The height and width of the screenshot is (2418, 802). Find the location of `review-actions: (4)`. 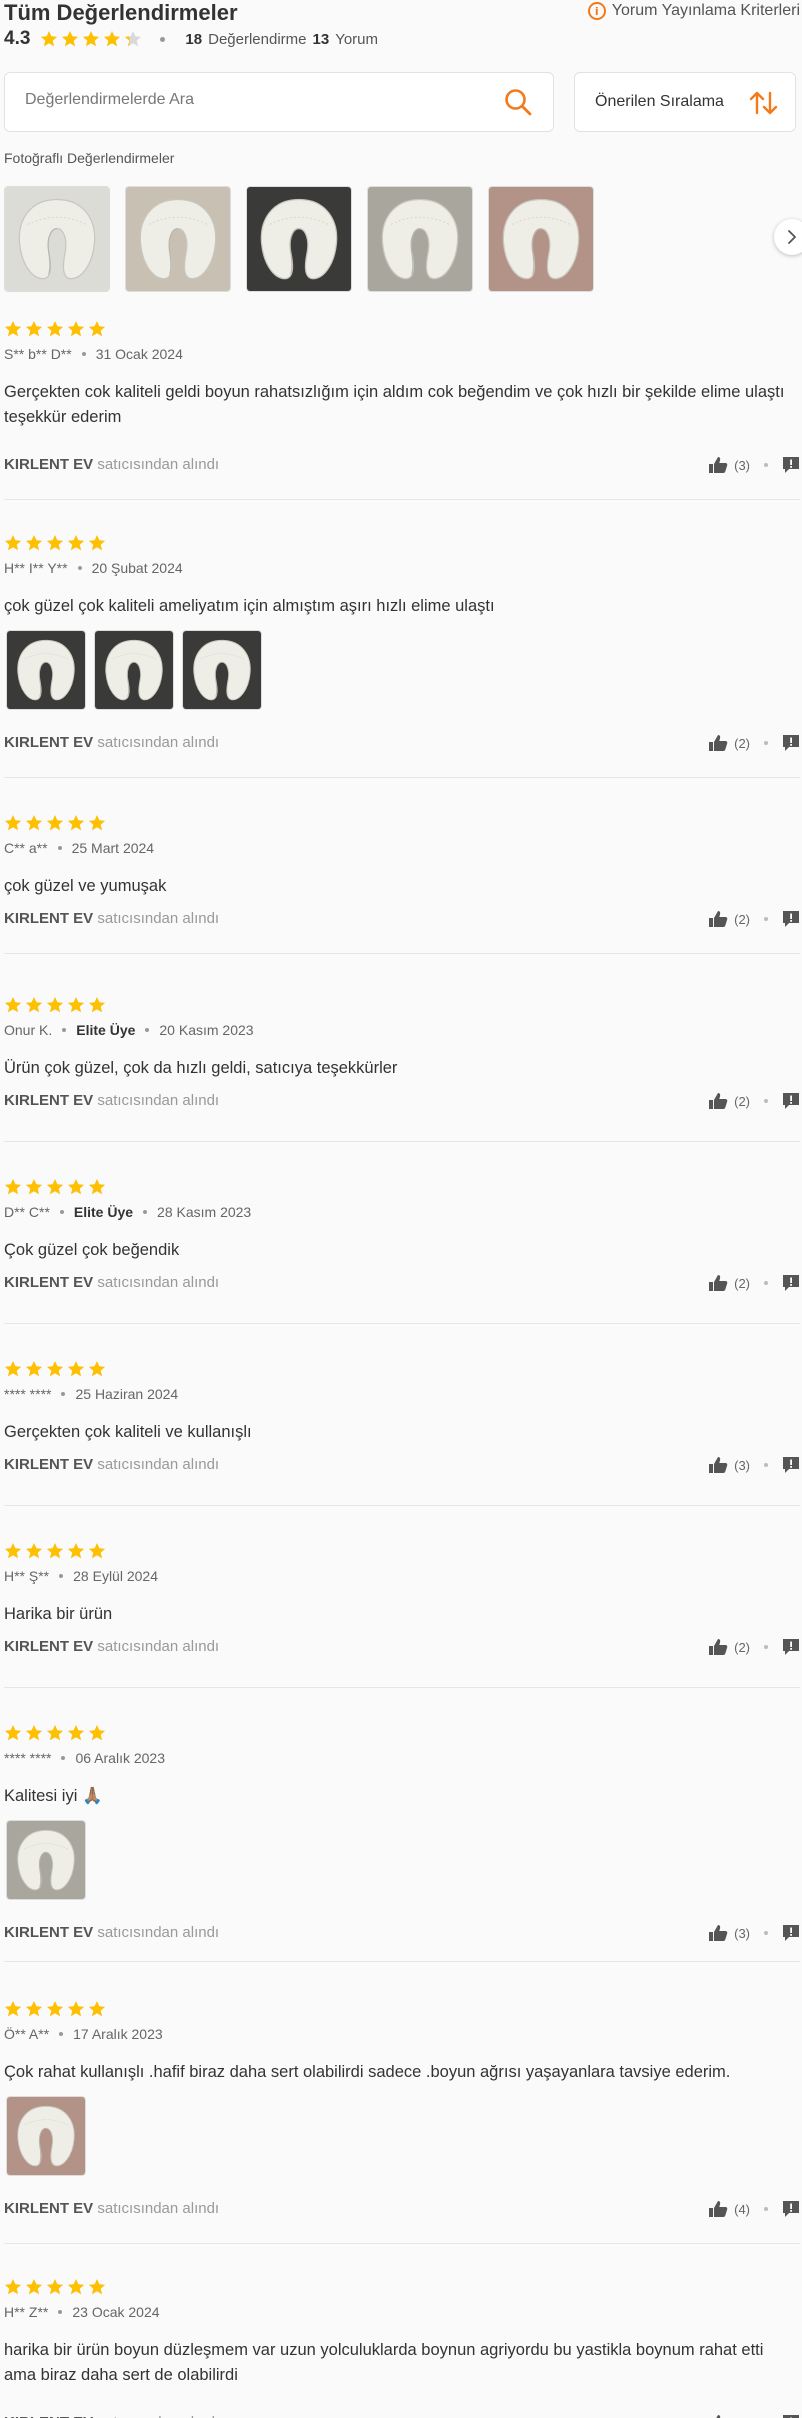

review-actions: (4) is located at coordinates (754, 2209).